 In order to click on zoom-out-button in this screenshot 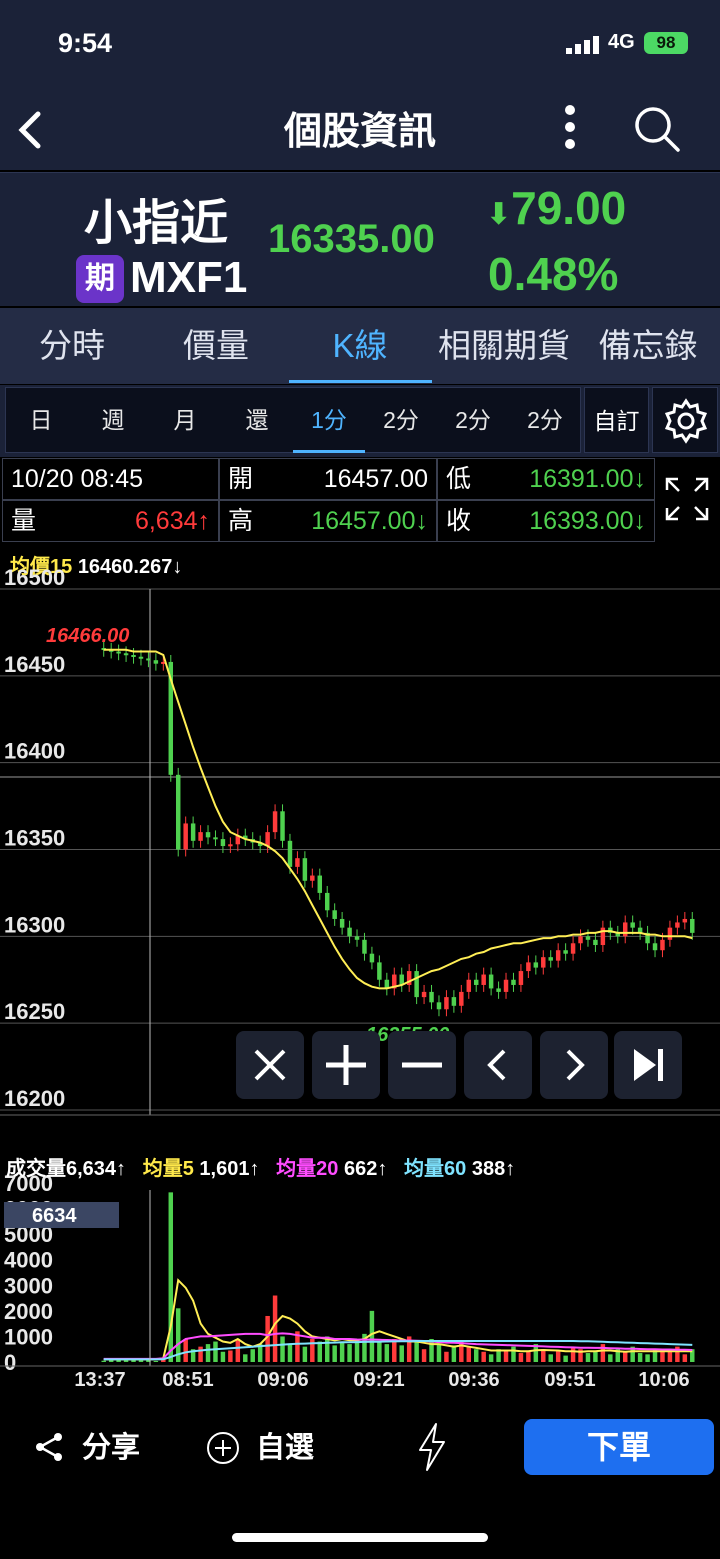, I will do `click(422, 1065)`.